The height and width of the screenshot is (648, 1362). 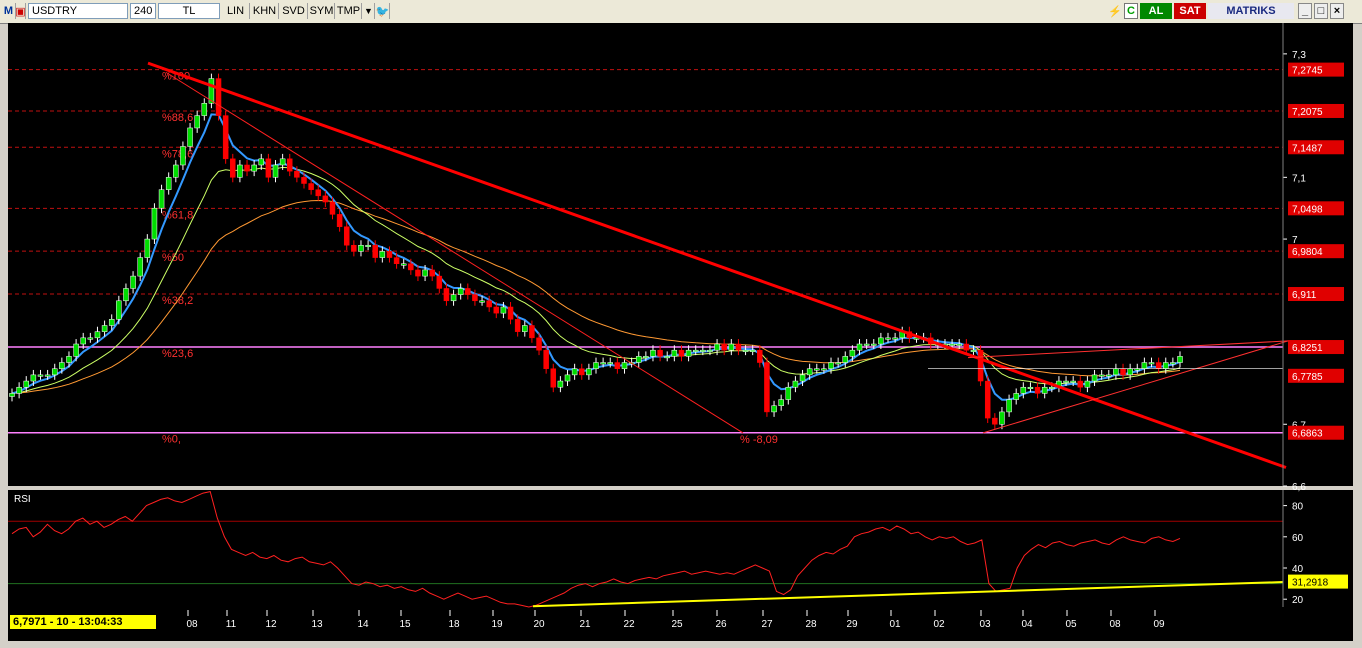 What do you see at coordinates (143, 11) in the screenshot?
I see `period-field: 240` at bounding box center [143, 11].